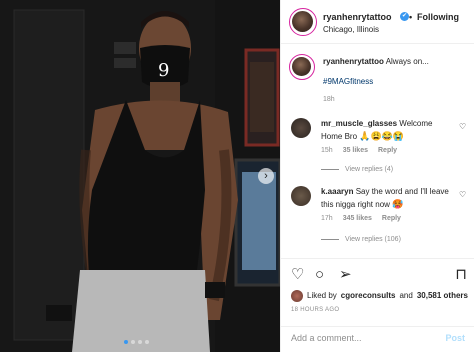 The width and height of the screenshot is (474, 352). Describe the element at coordinates (297, 275) in the screenshot. I see `heart-icon: ♡` at that location.